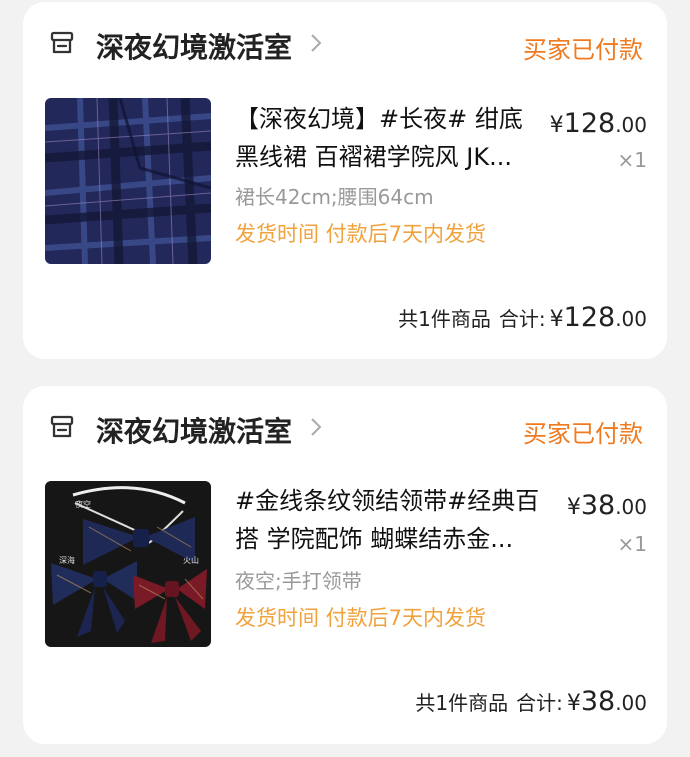 The image size is (690, 757). What do you see at coordinates (598, 701) in the screenshot?
I see `total-integer: 38` at bounding box center [598, 701].